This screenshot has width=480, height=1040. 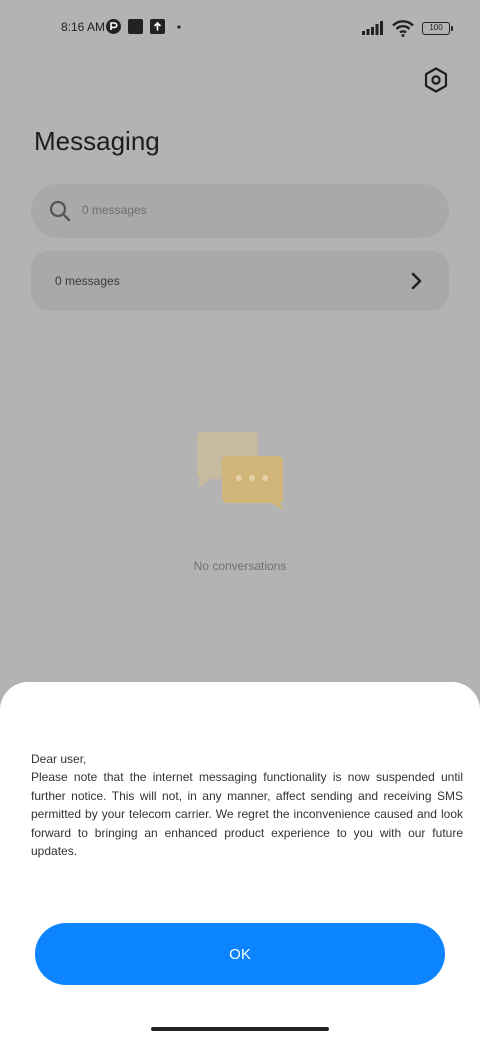 I want to click on upload-icon, so click(x=157, y=26).